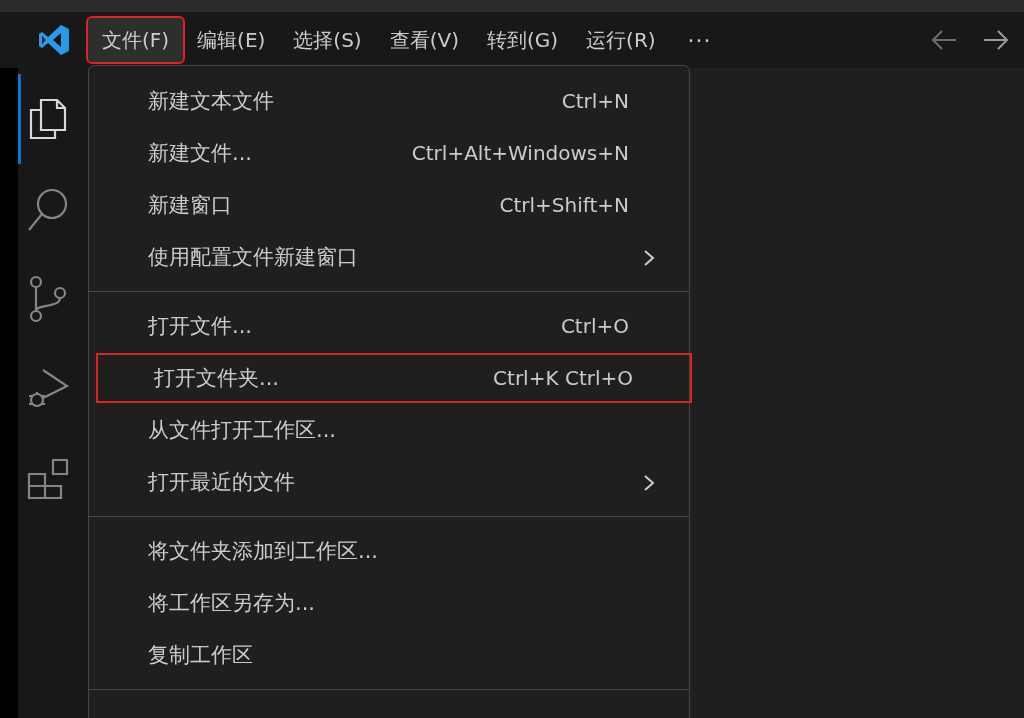 The height and width of the screenshot is (718, 1024). I want to click on menu-bar-item: 文件(F), so click(136, 40).